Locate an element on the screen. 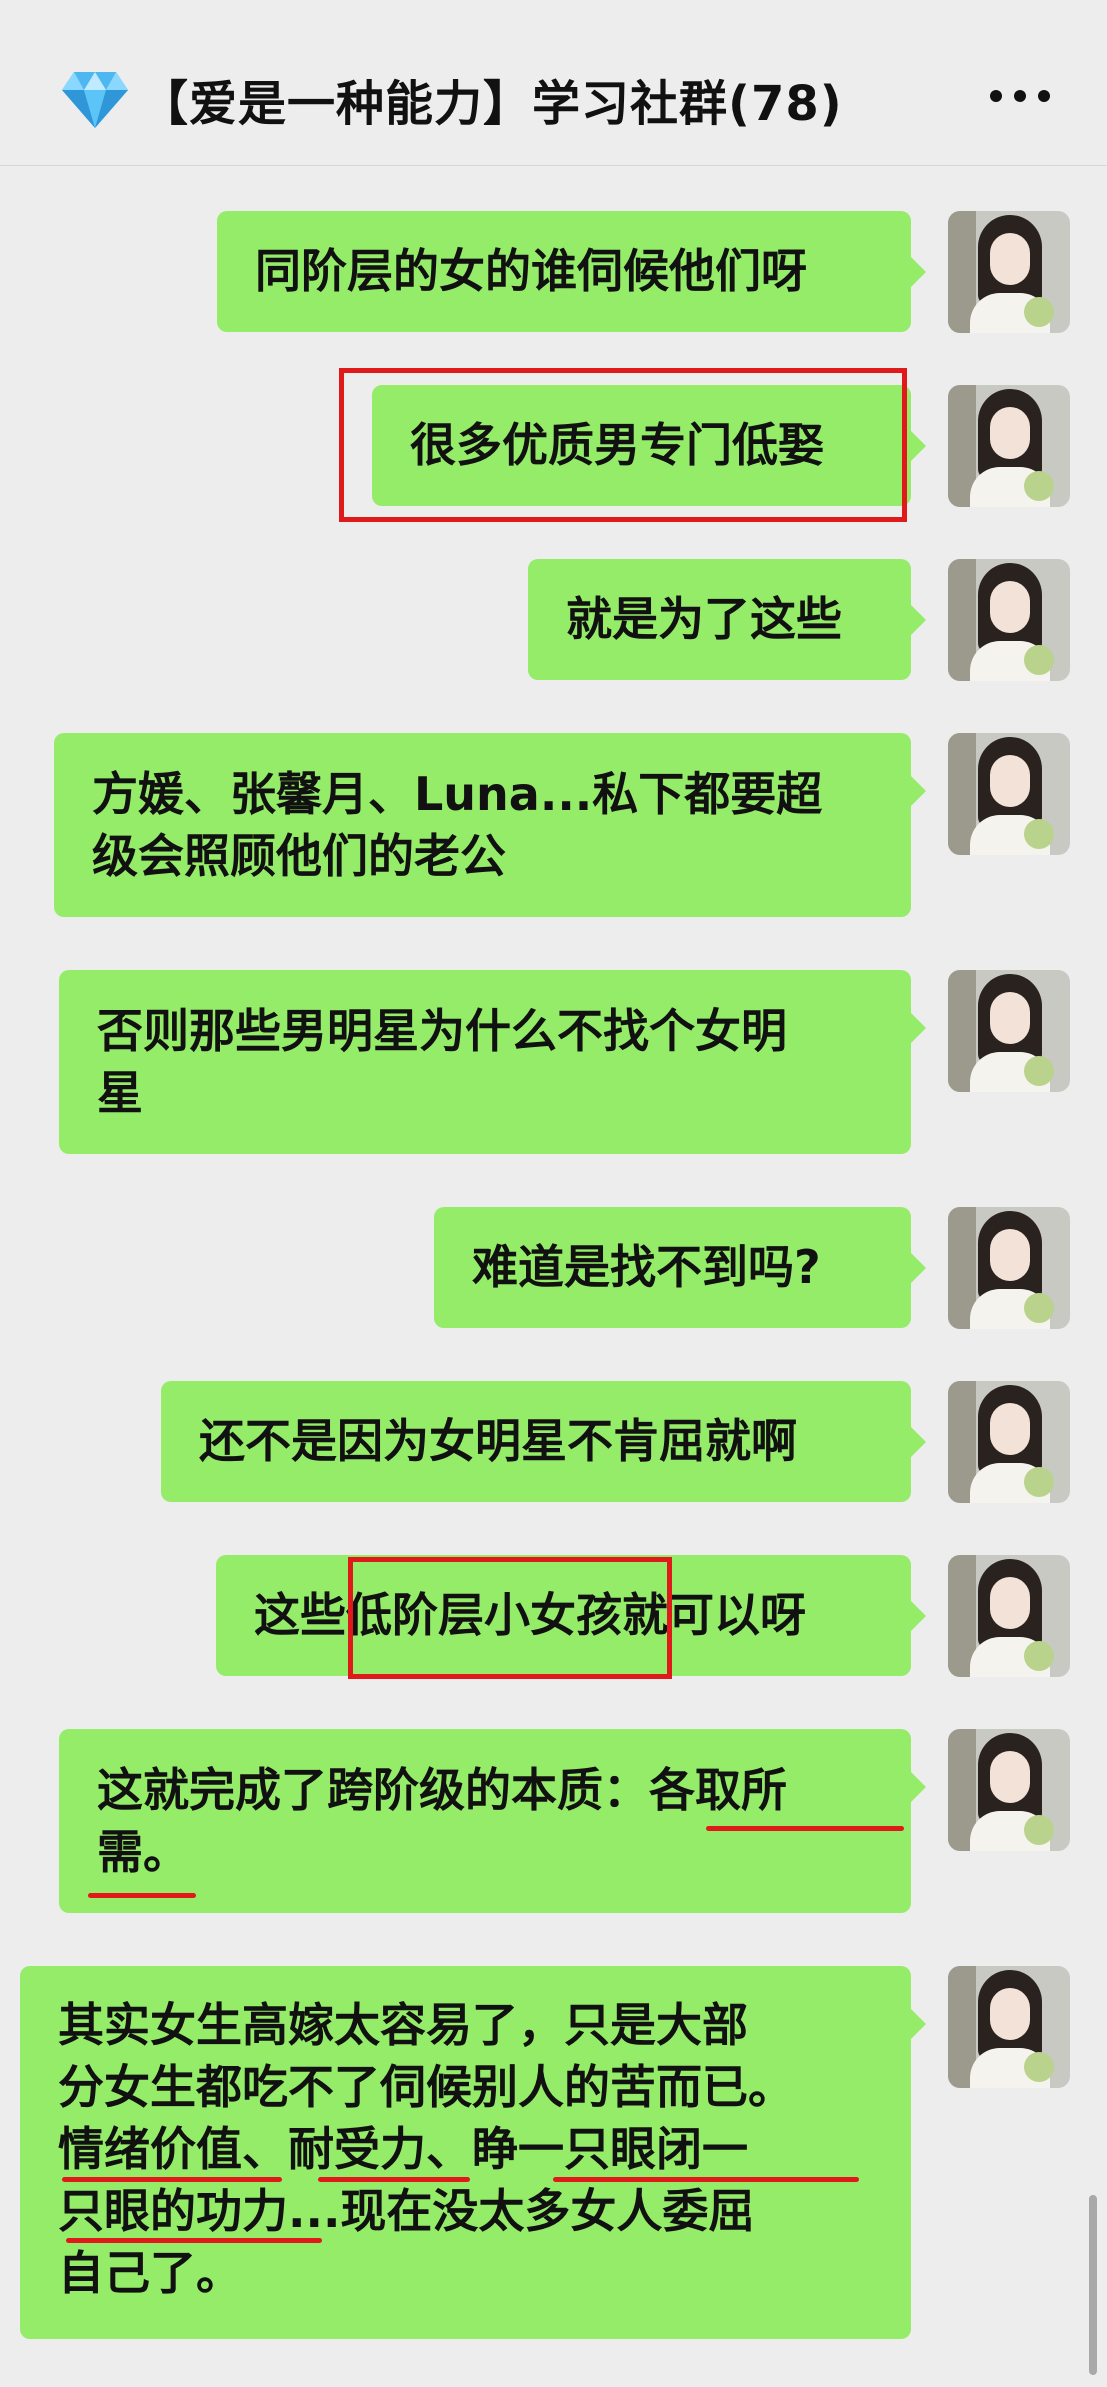 The height and width of the screenshot is (2387, 1107). message-bubble: 方媛、张馨月、Luna...私下都要超 级会照顾他们的老公 is located at coordinates (490, 825).